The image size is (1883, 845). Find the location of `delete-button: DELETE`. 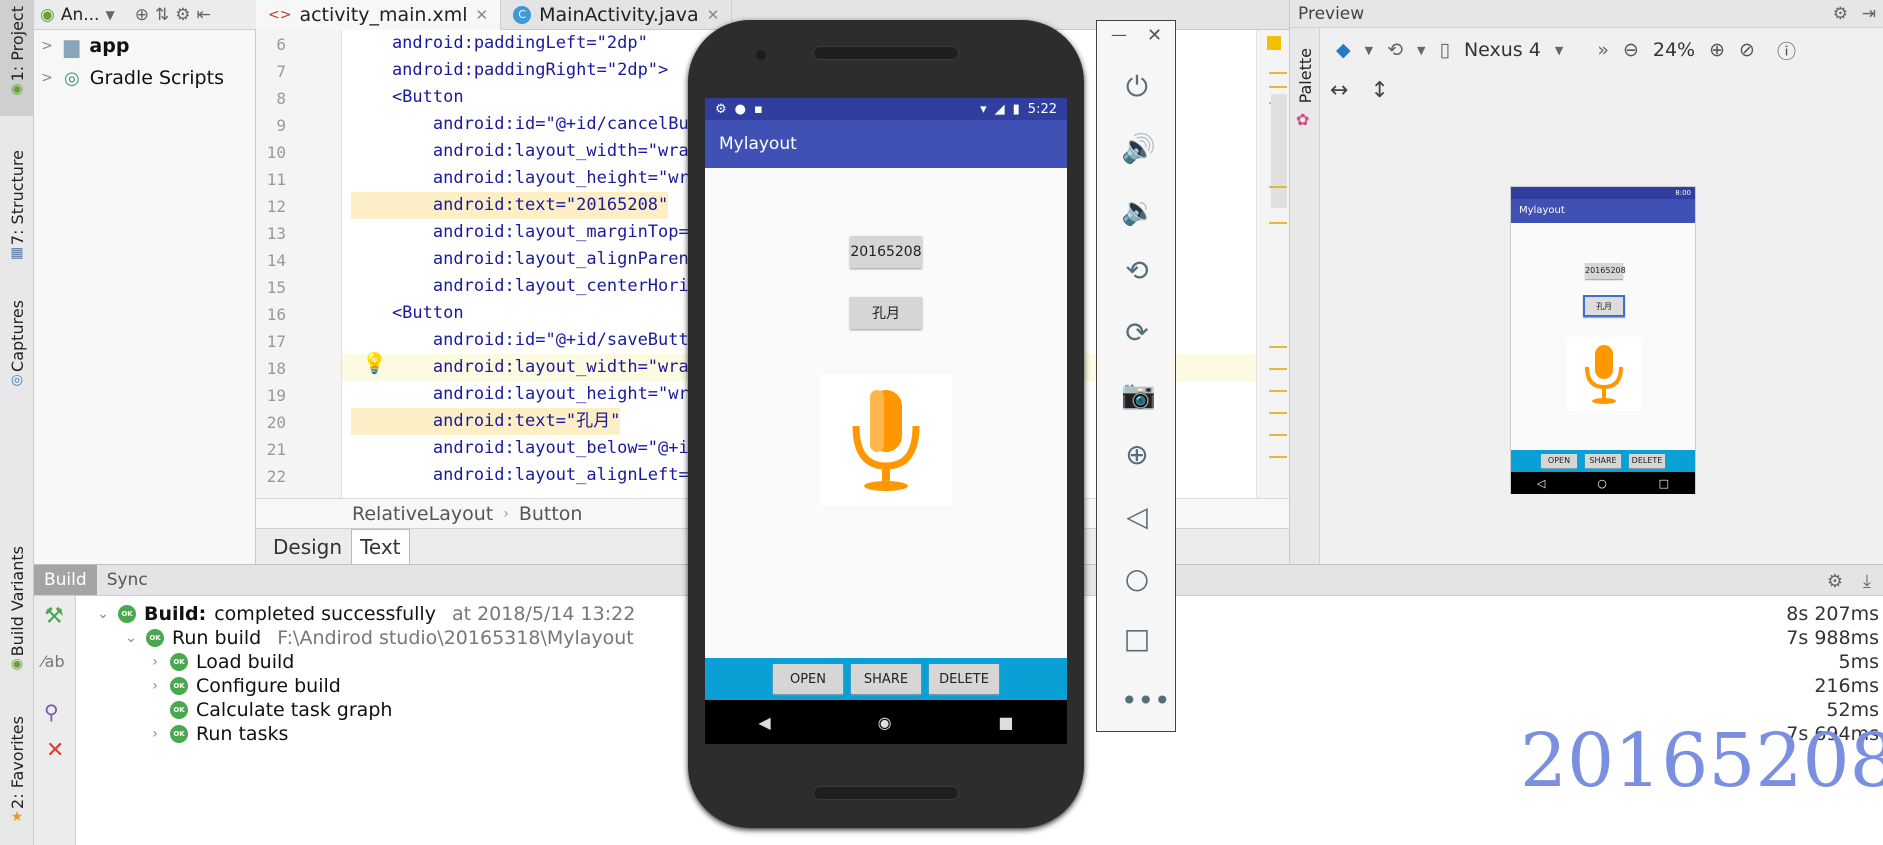

delete-button: DELETE is located at coordinates (964, 679).